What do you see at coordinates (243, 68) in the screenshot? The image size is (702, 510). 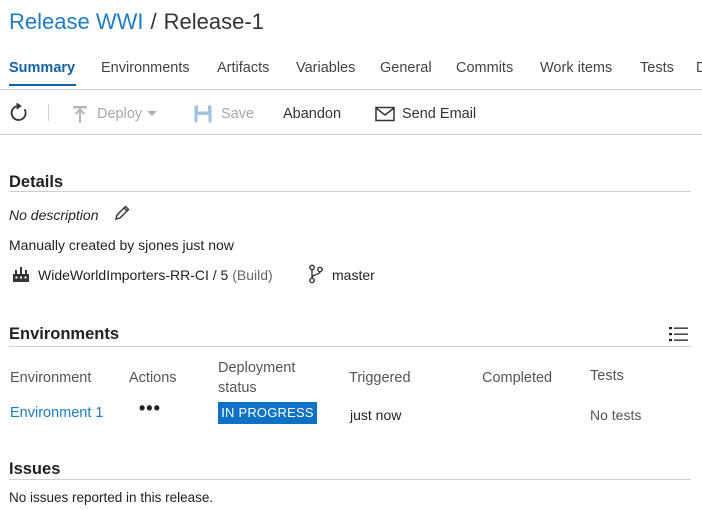 I see `tab-artifacts: Artifacts` at bounding box center [243, 68].